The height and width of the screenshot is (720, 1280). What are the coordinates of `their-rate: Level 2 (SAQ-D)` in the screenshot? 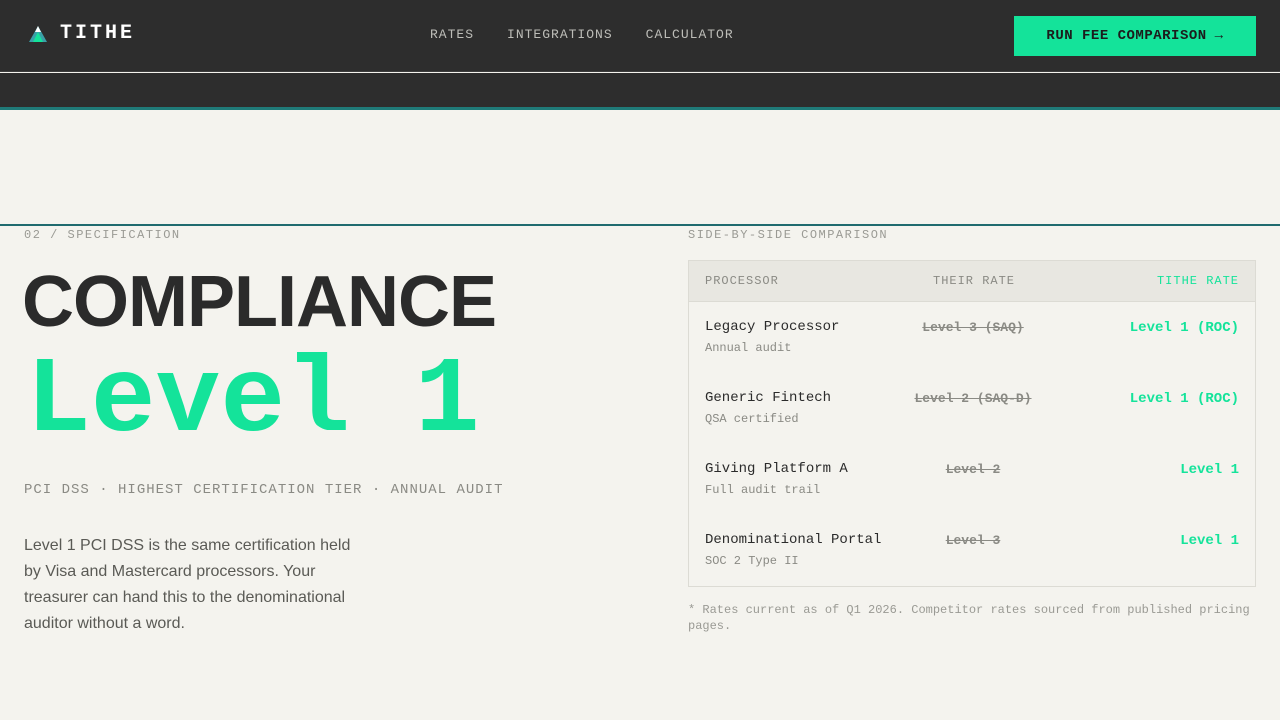 It's located at (973, 398).